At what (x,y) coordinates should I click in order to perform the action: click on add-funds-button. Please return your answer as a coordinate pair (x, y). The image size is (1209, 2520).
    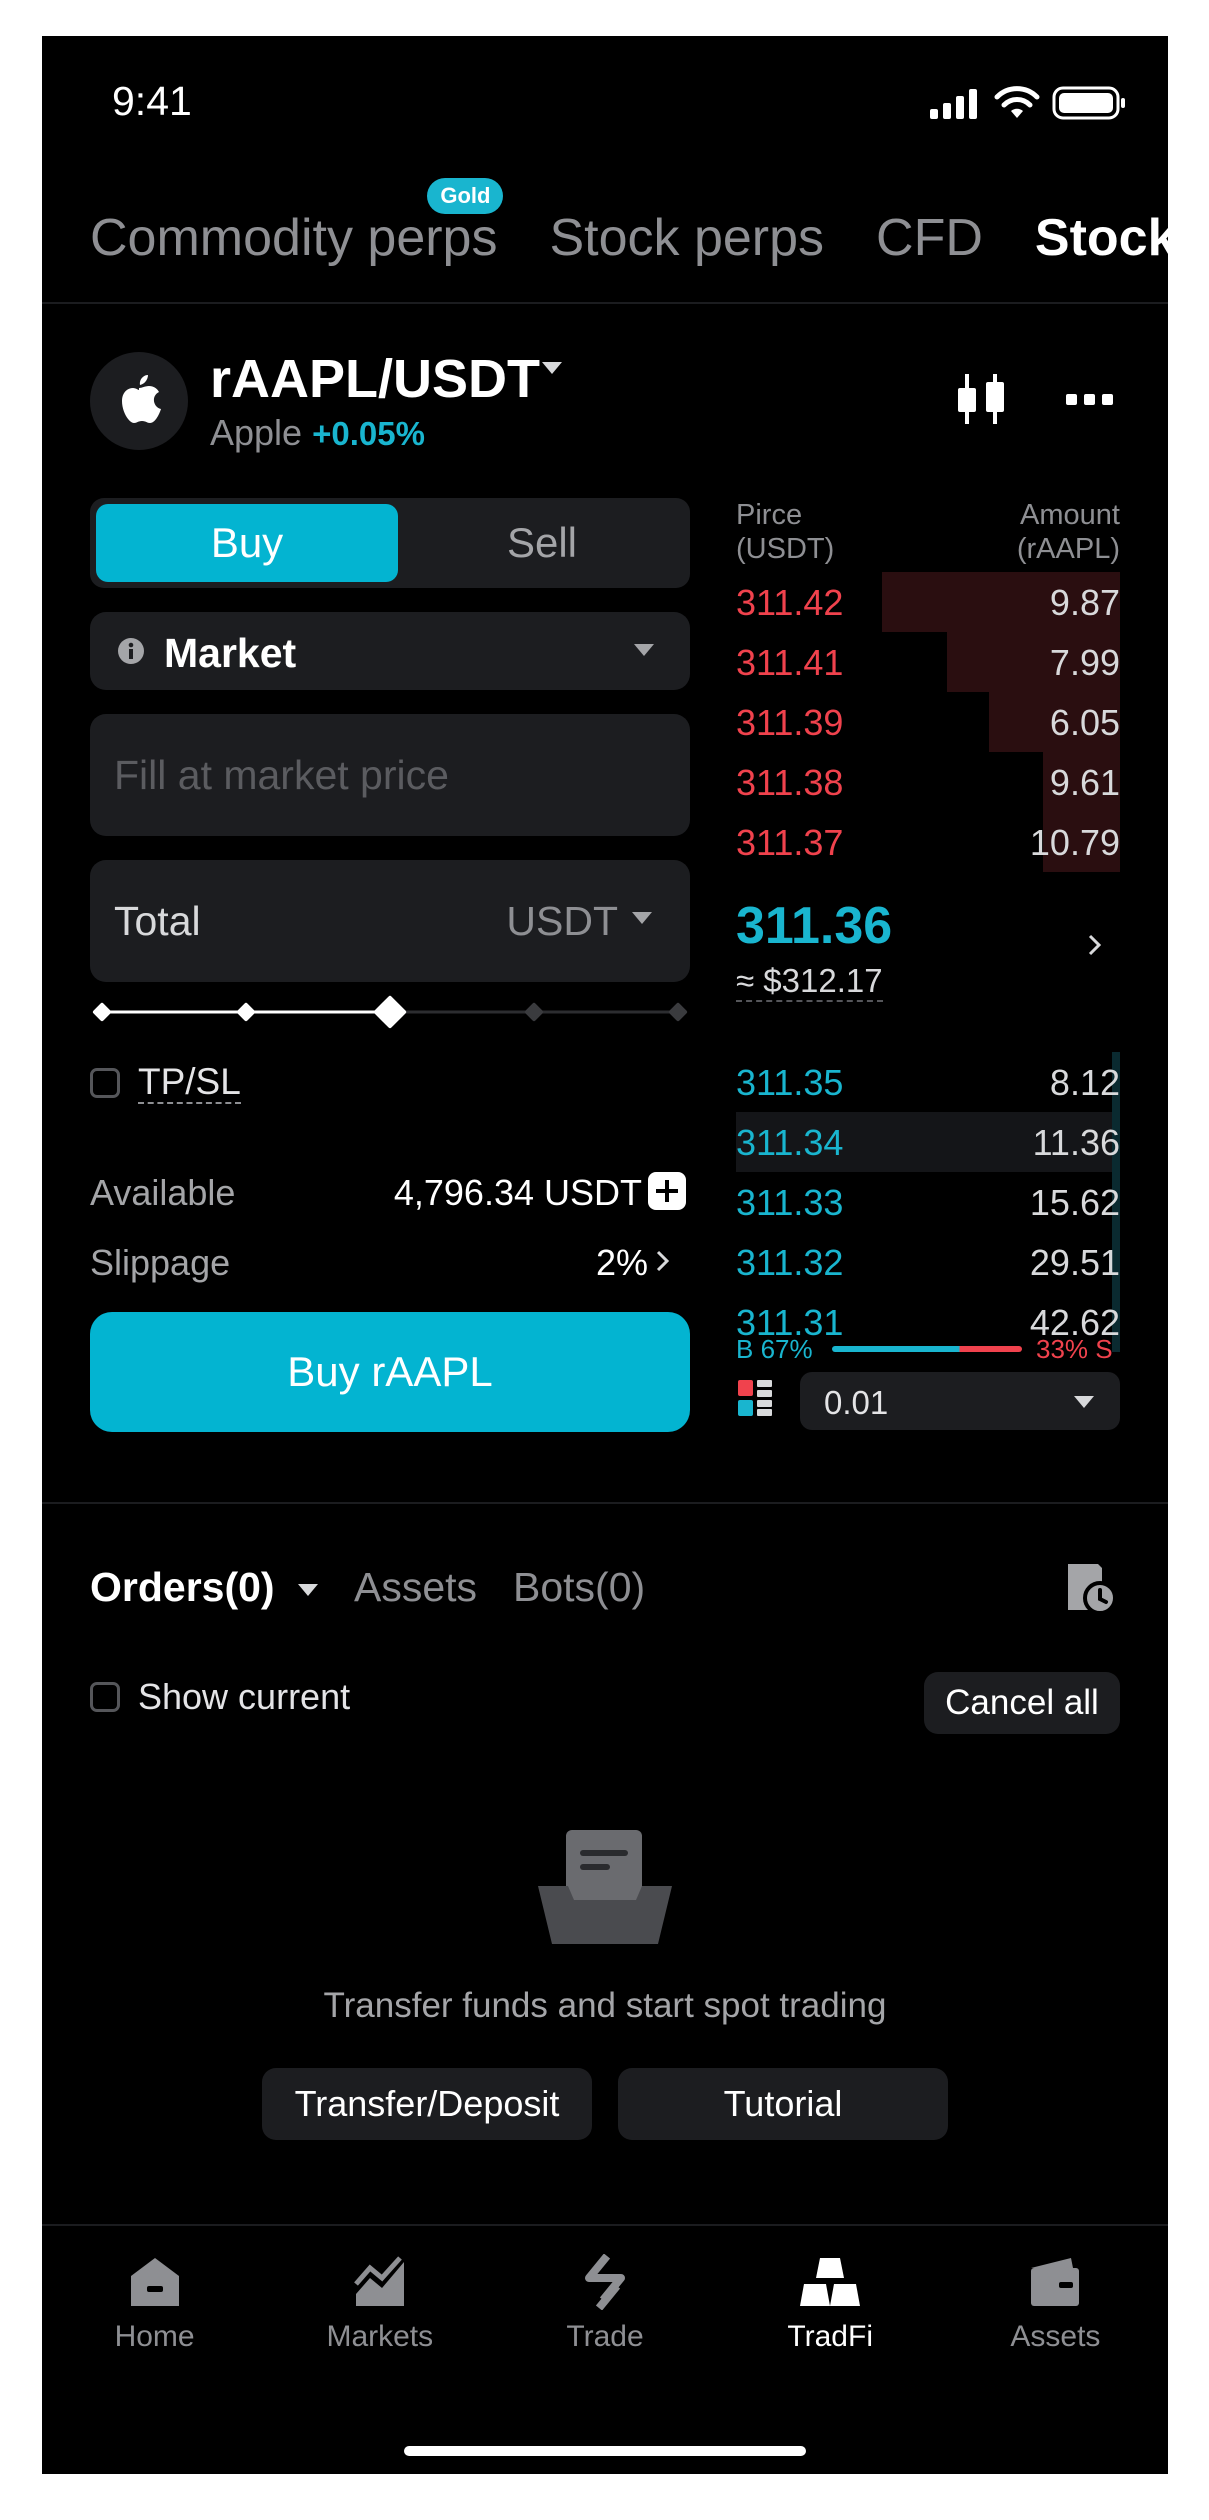
    Looking at the image, I should click on (667, 1191).